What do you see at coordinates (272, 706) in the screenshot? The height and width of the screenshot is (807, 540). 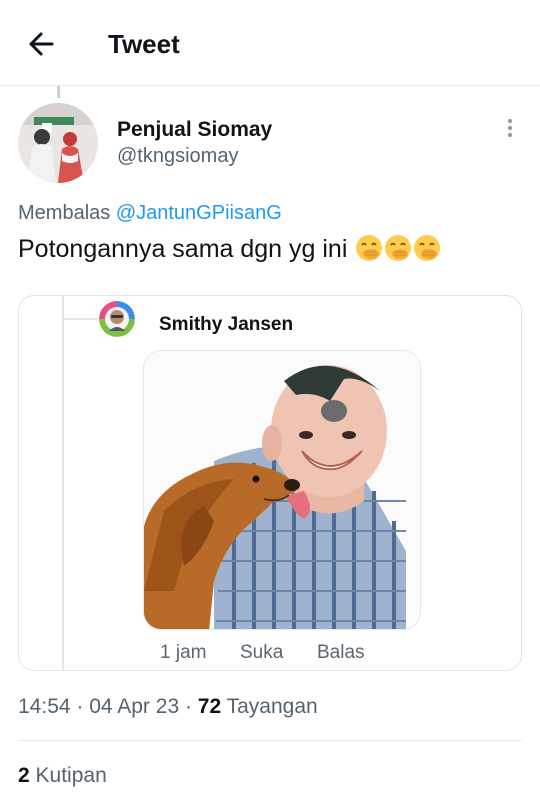 I see `views-label: Tayangan` at bounding box center [272, 706].